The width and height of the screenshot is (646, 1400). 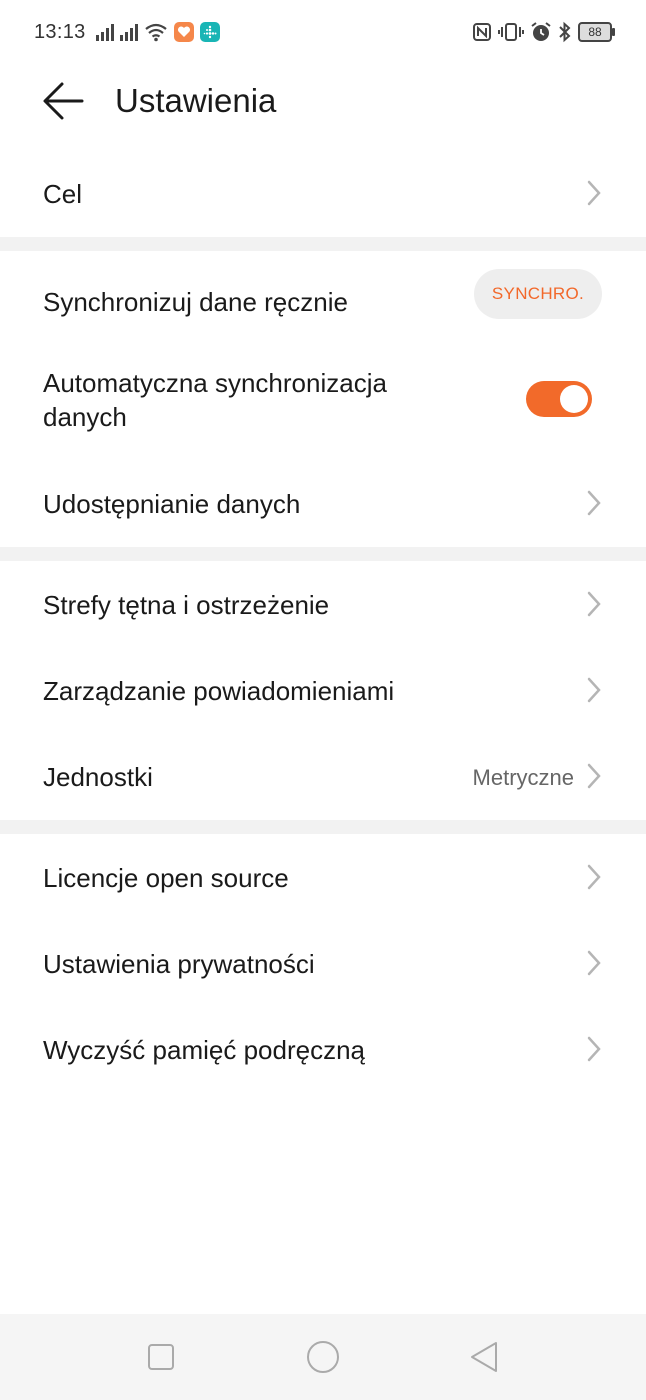 I want to click on settings-item-licenses: Licencje open source, so click(x=323, y=877).